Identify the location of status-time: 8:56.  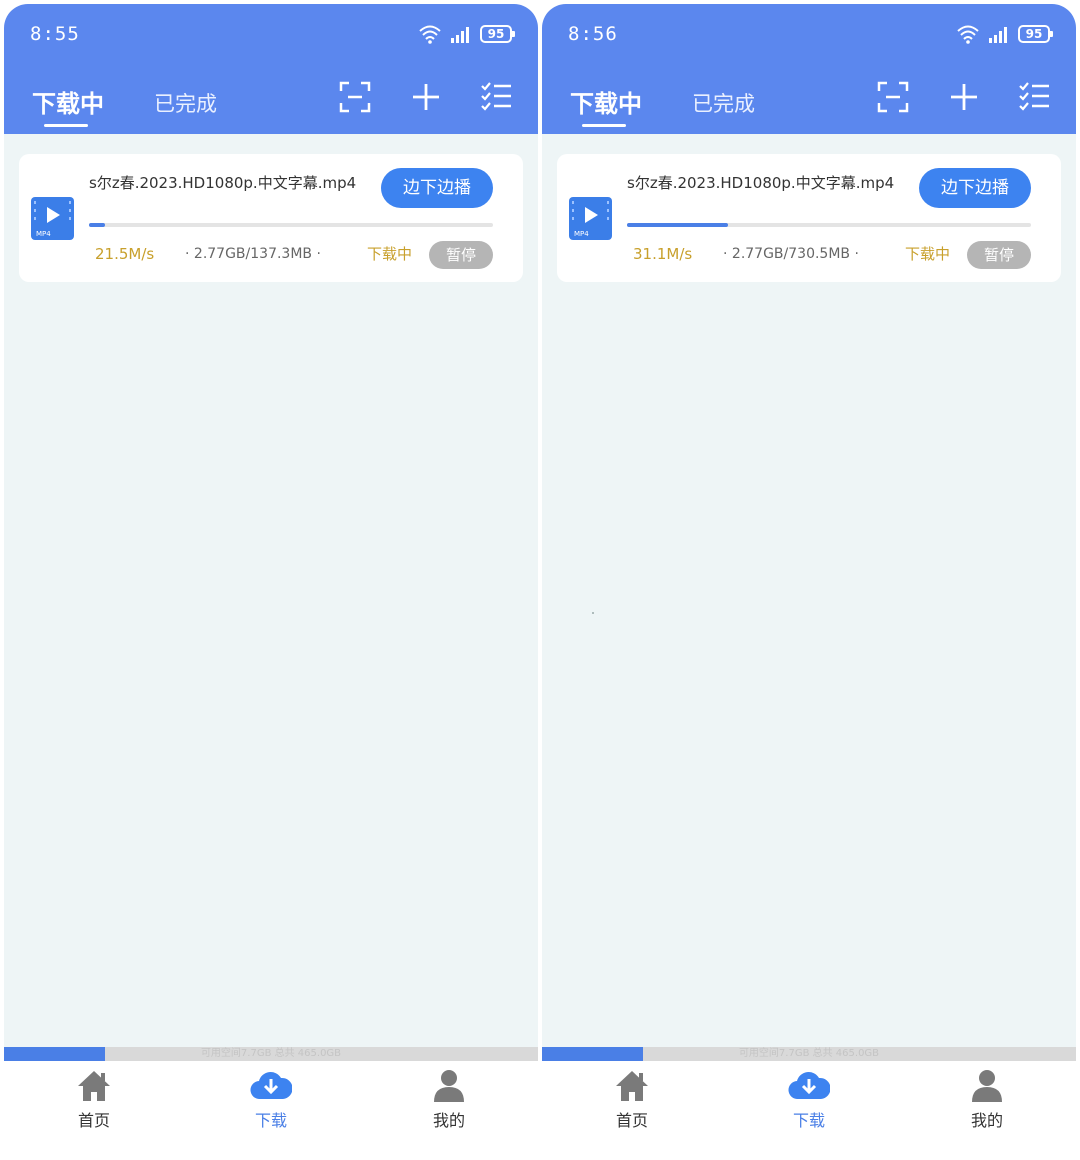
(593, 34).